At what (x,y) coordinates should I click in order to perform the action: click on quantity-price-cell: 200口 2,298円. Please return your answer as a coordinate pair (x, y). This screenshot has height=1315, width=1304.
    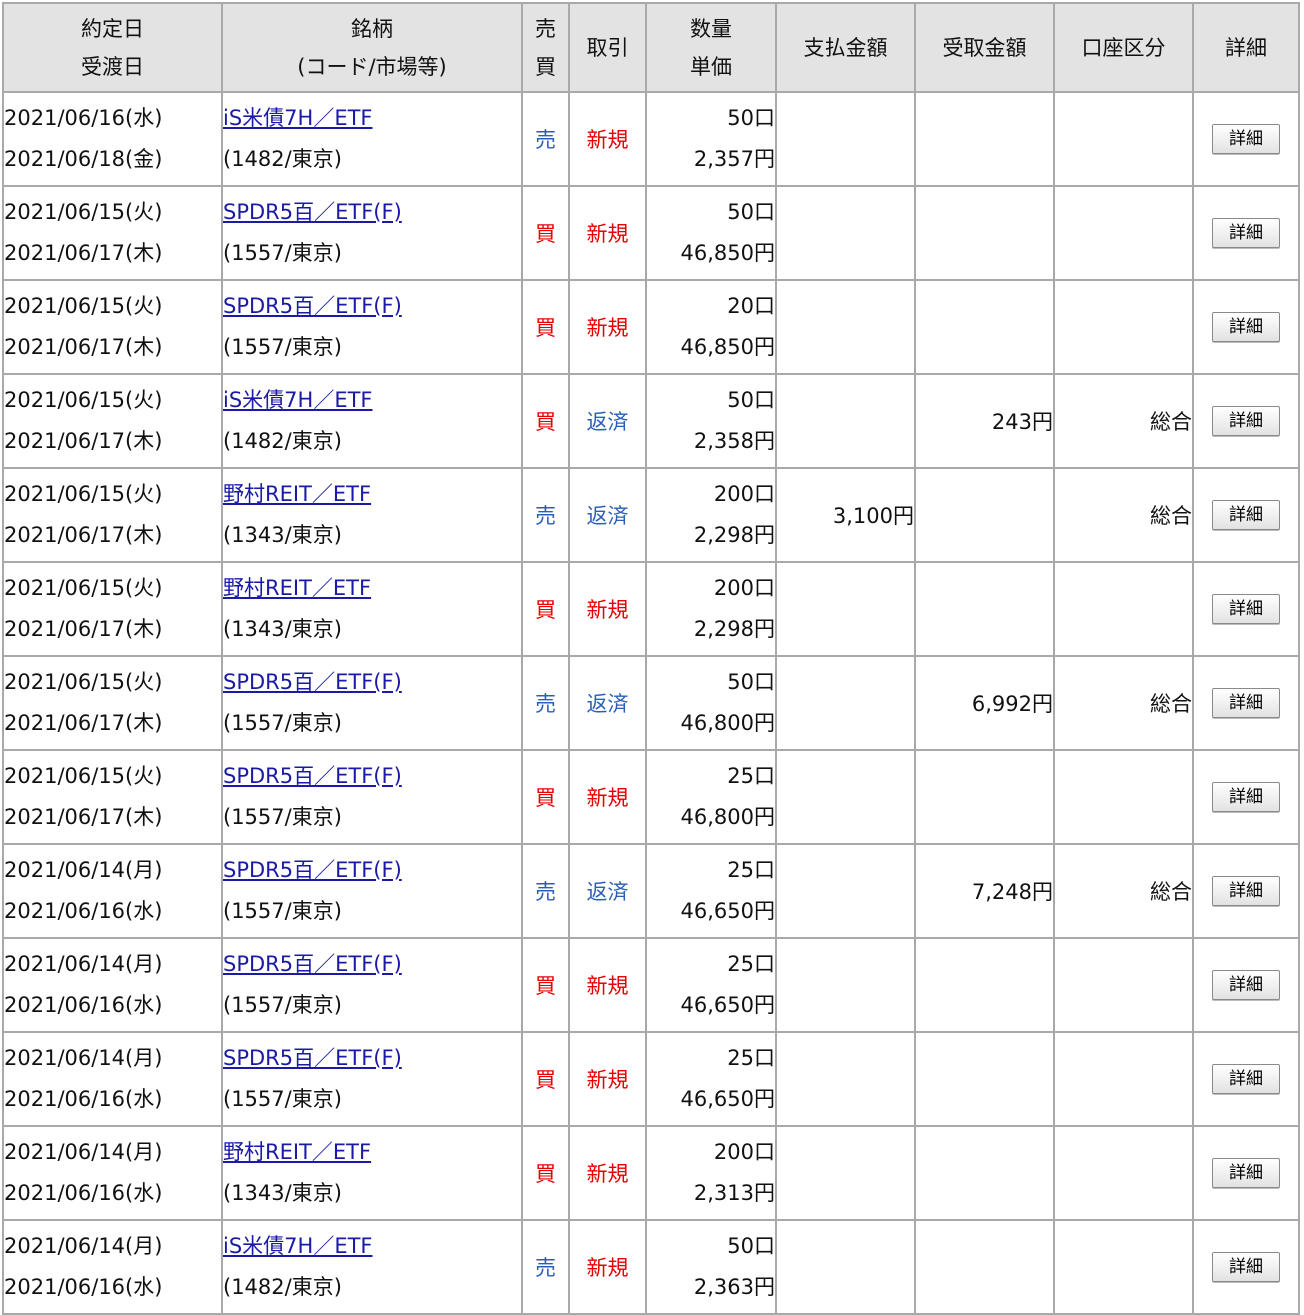
    Looking at the image, I should click on (711, 609).